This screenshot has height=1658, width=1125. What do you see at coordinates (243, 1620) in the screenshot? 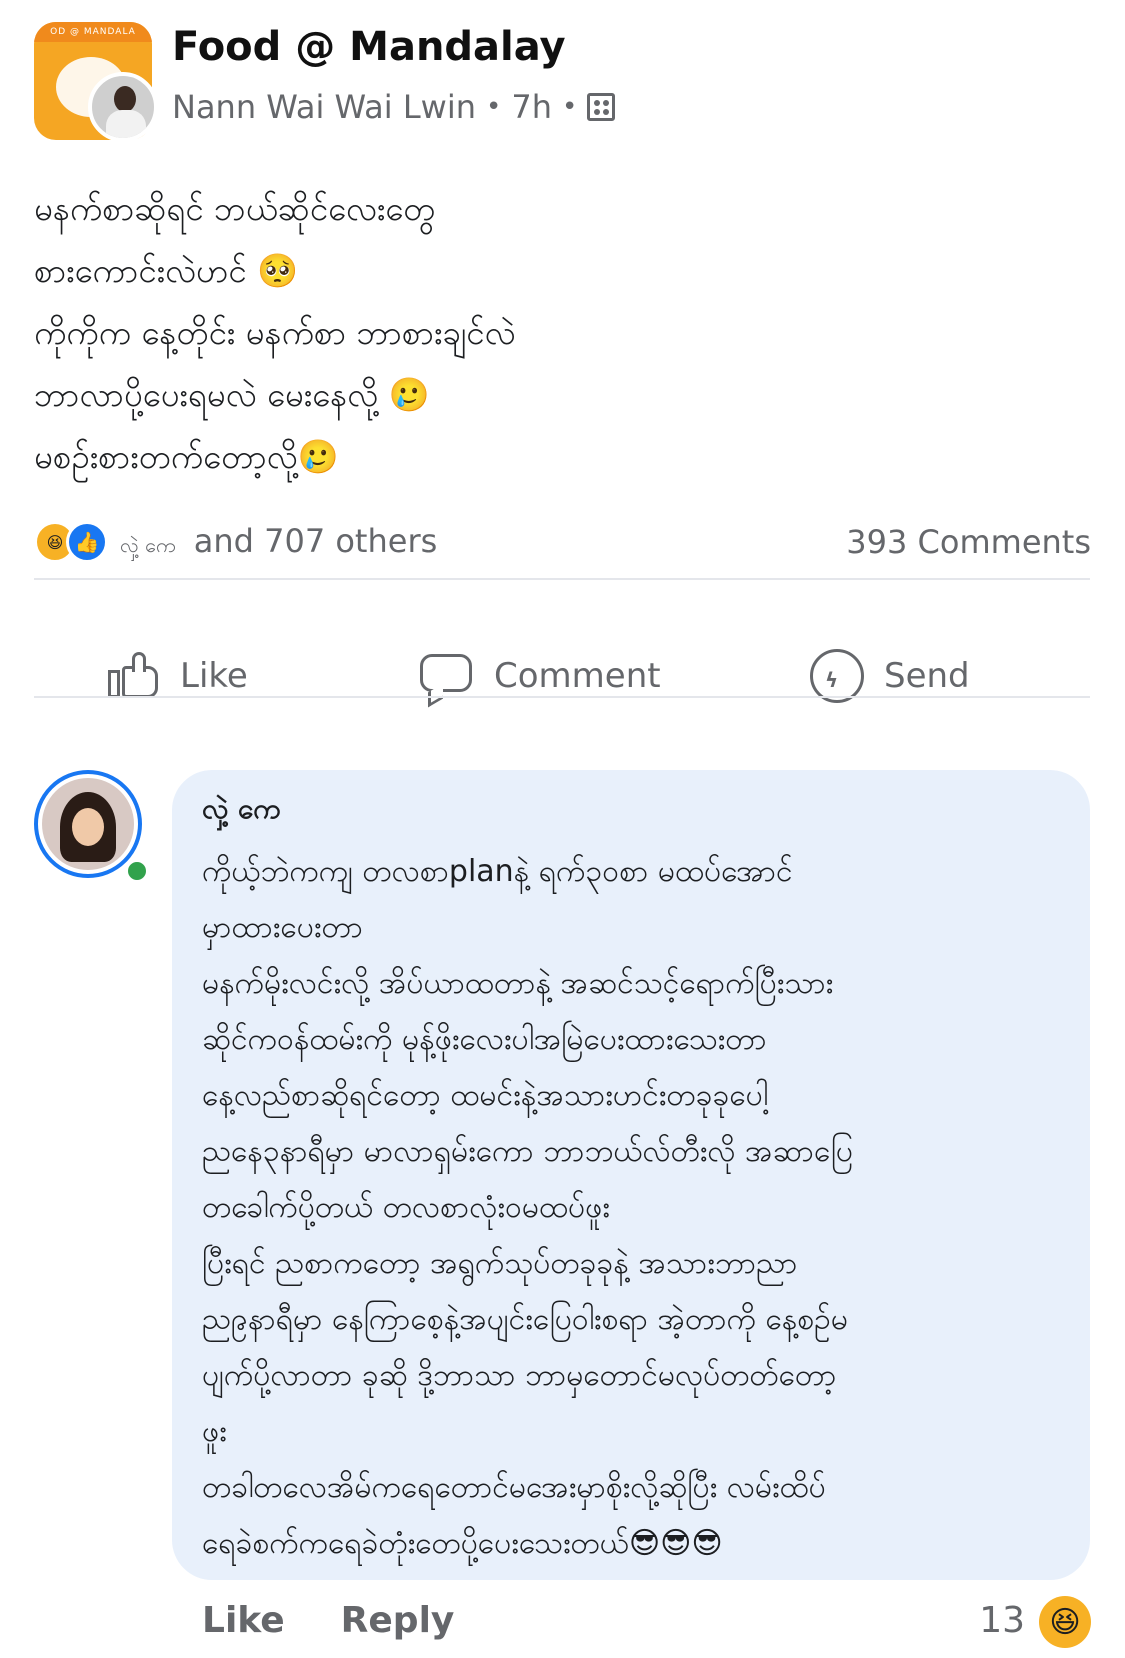
I see `comment-like-button: Like` at bounding box center [243, 1620].